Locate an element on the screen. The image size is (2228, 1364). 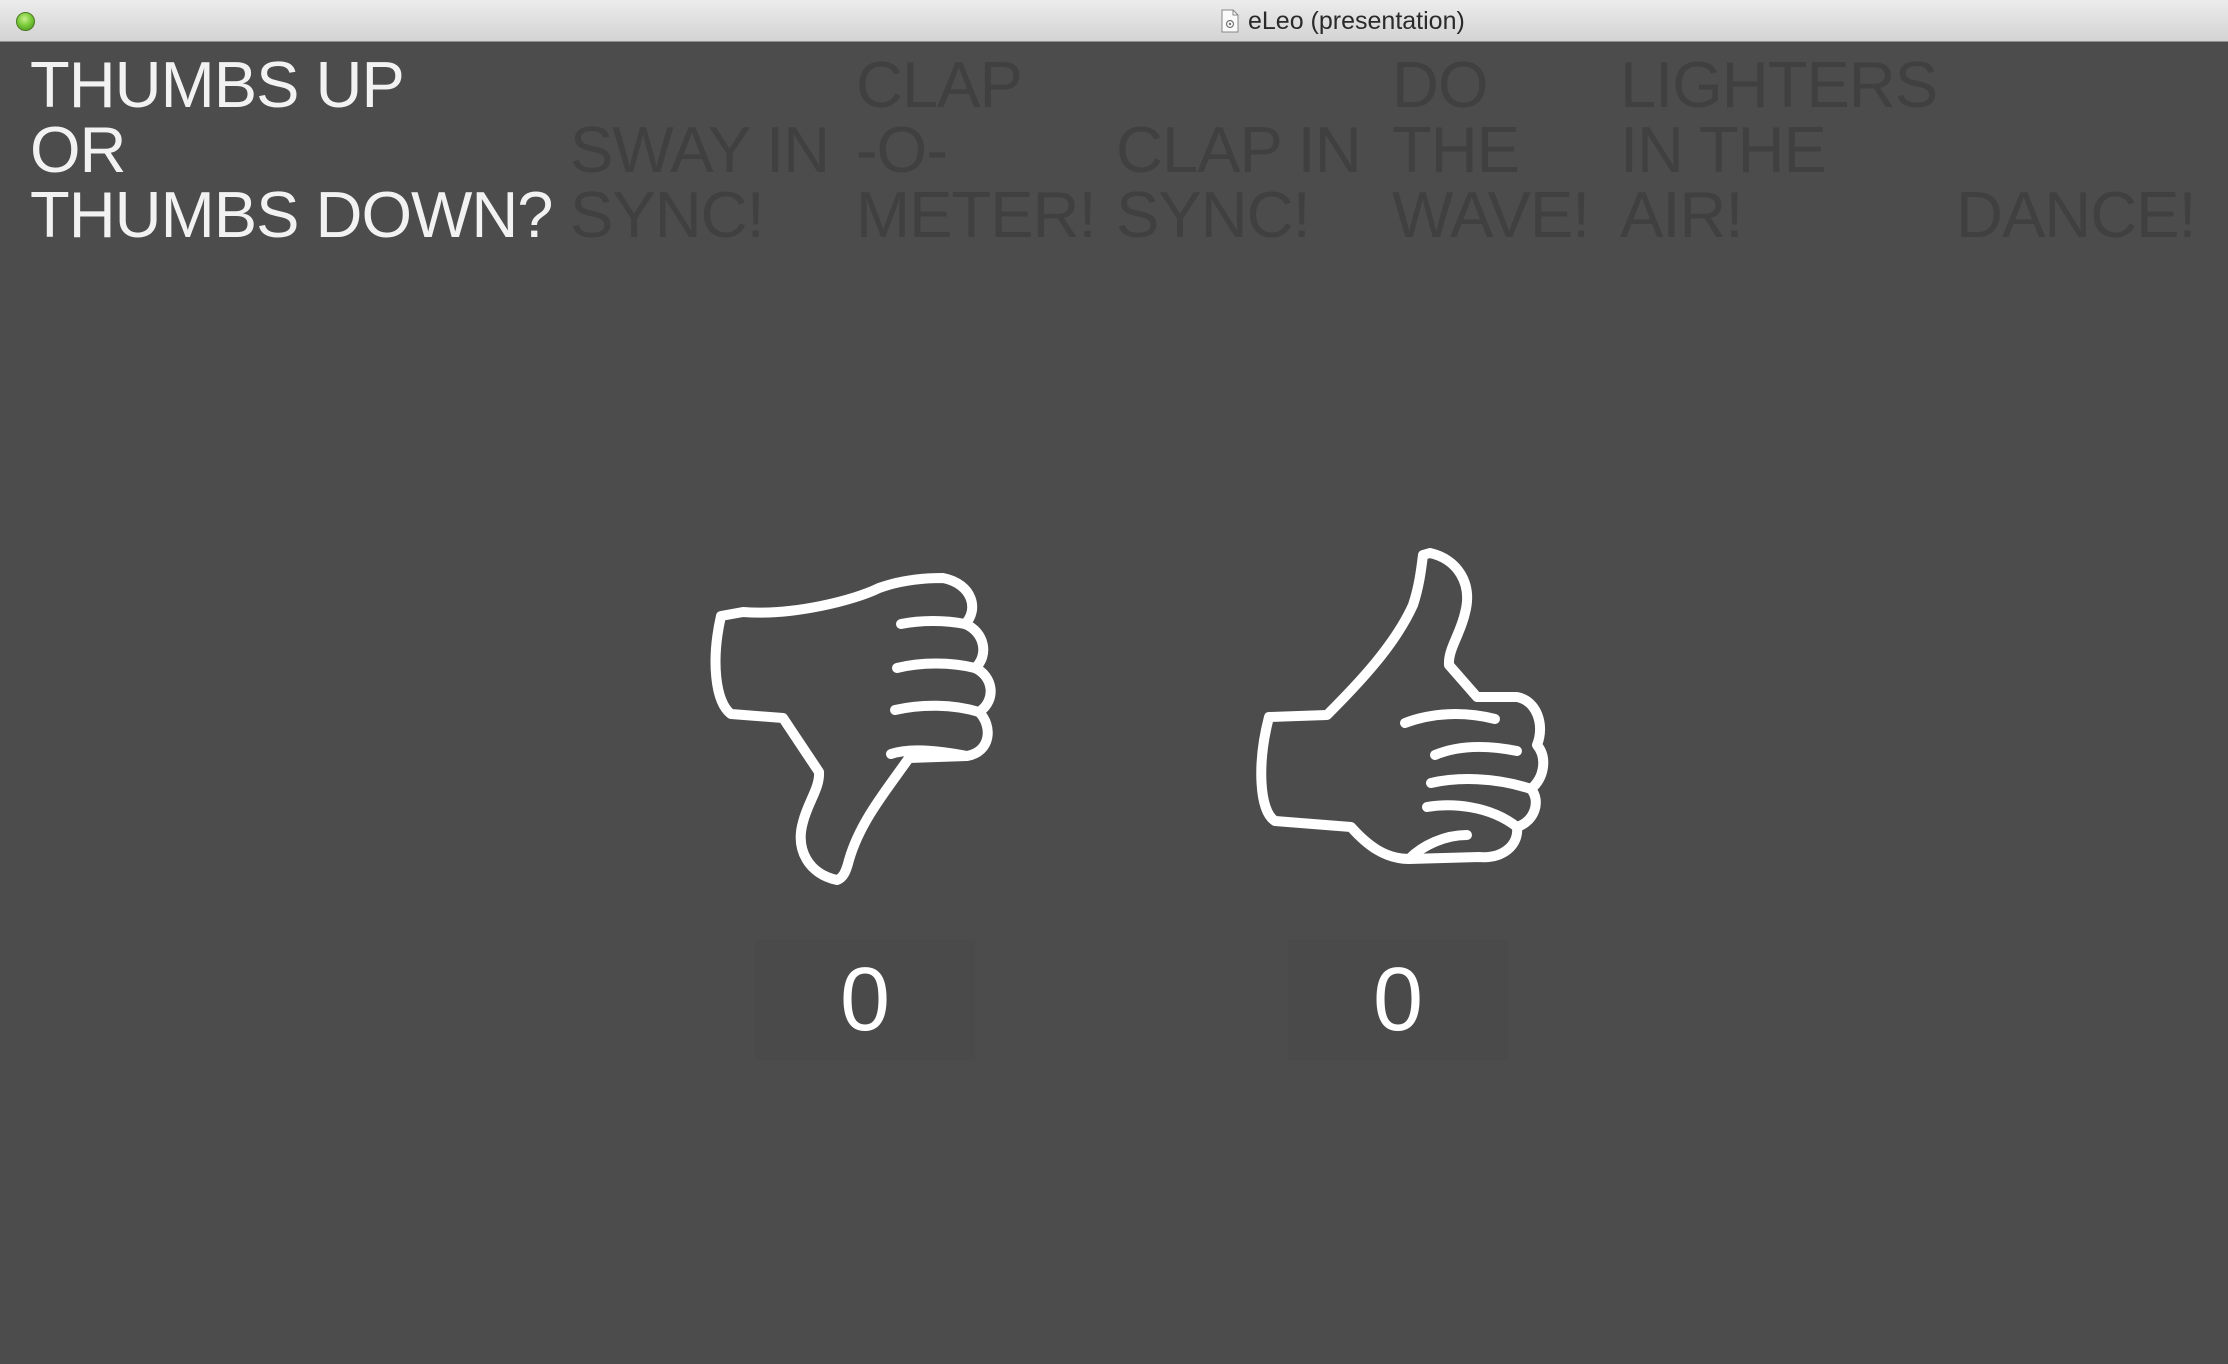
menu-item-do-the-wave: DO THE WAVE! is located at coordinates (1491, 149).